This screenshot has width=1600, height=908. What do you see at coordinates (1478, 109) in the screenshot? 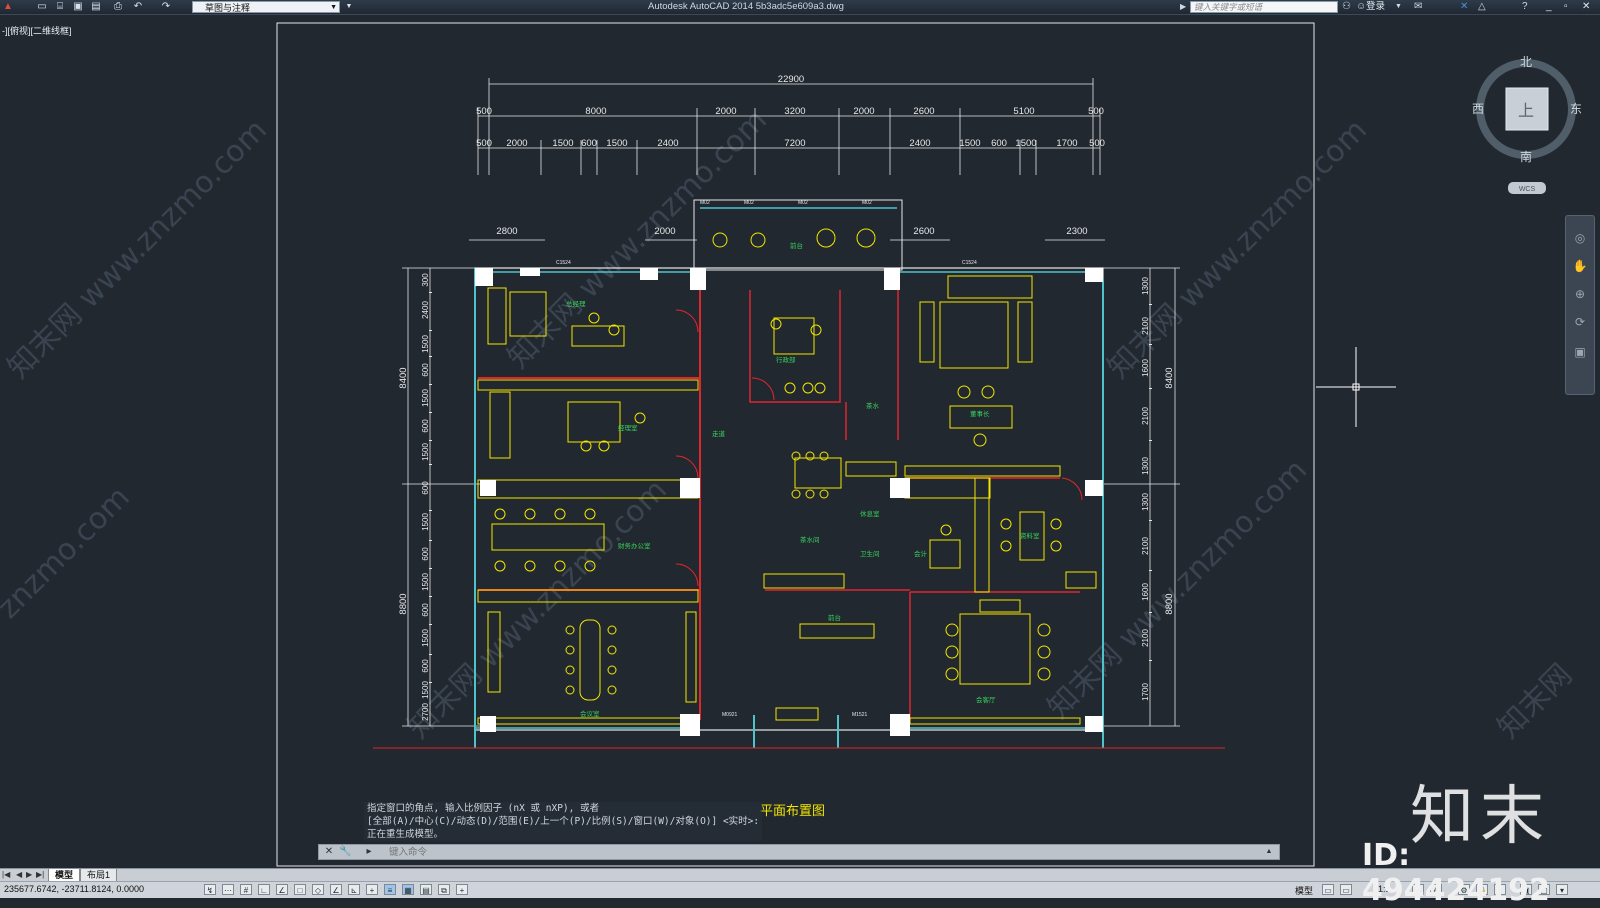
I see `viewcube-west: 西` at bounding box center [1478, 109].